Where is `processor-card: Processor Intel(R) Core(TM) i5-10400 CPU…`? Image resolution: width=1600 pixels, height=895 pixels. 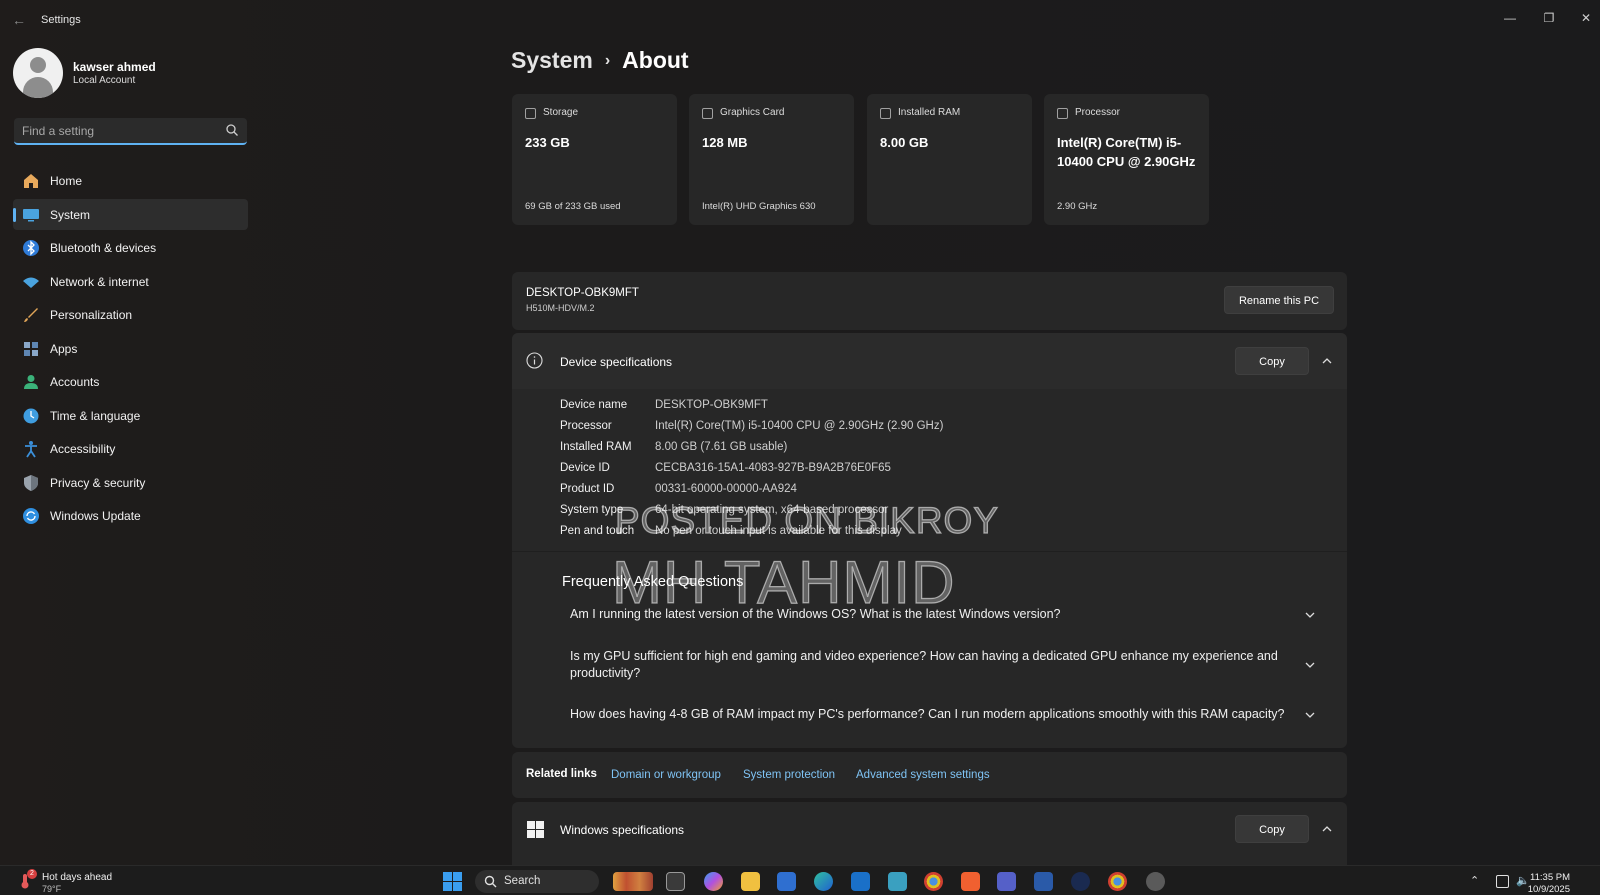 processor-card: Processor Intel(R) Core(TM) i5-10400 CPU… is located at coordinates (1126, 159).